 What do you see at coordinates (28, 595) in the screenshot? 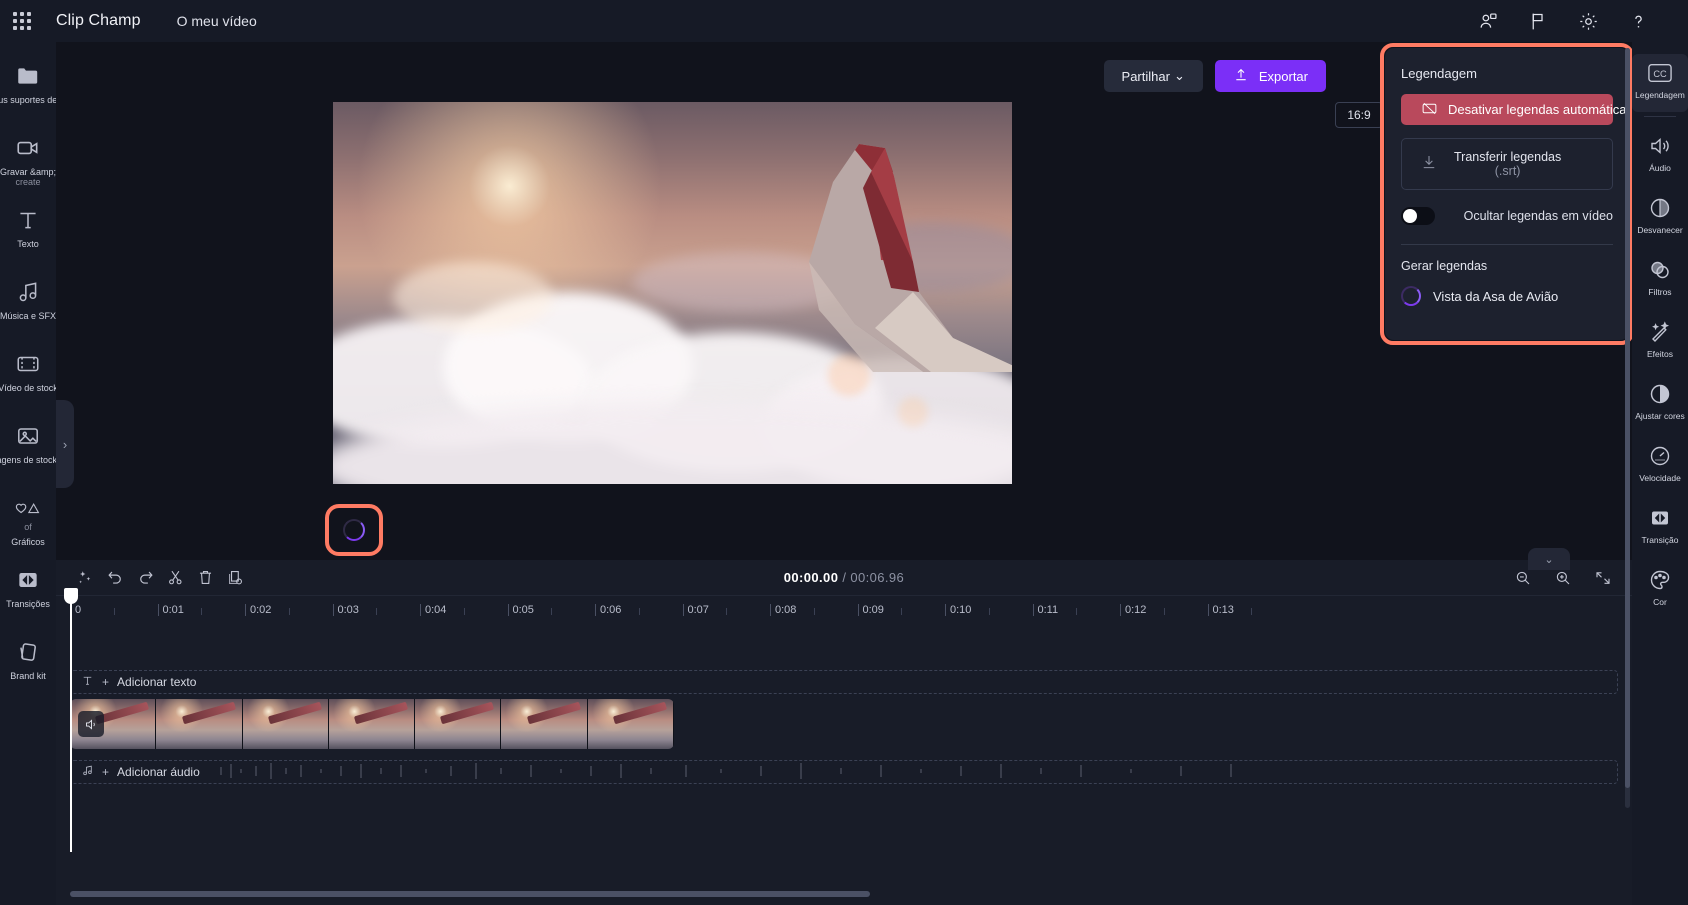
I see `sidebar-item-transitions: Transições` at bounding box center [28, 595].